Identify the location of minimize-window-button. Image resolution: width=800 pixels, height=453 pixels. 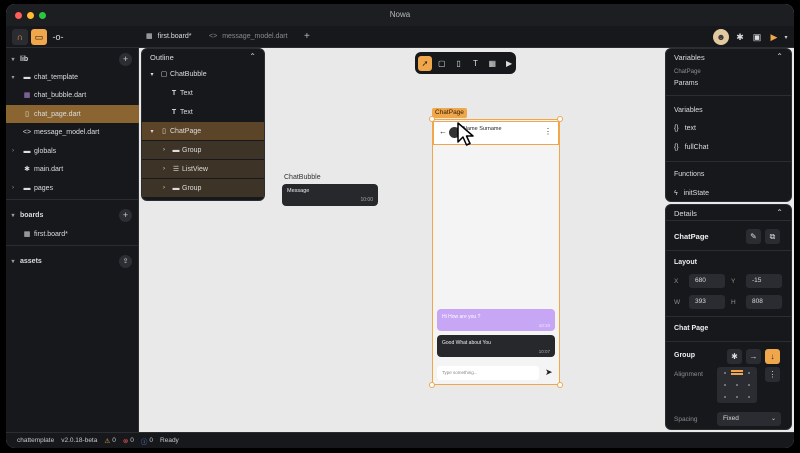
(30, 15).